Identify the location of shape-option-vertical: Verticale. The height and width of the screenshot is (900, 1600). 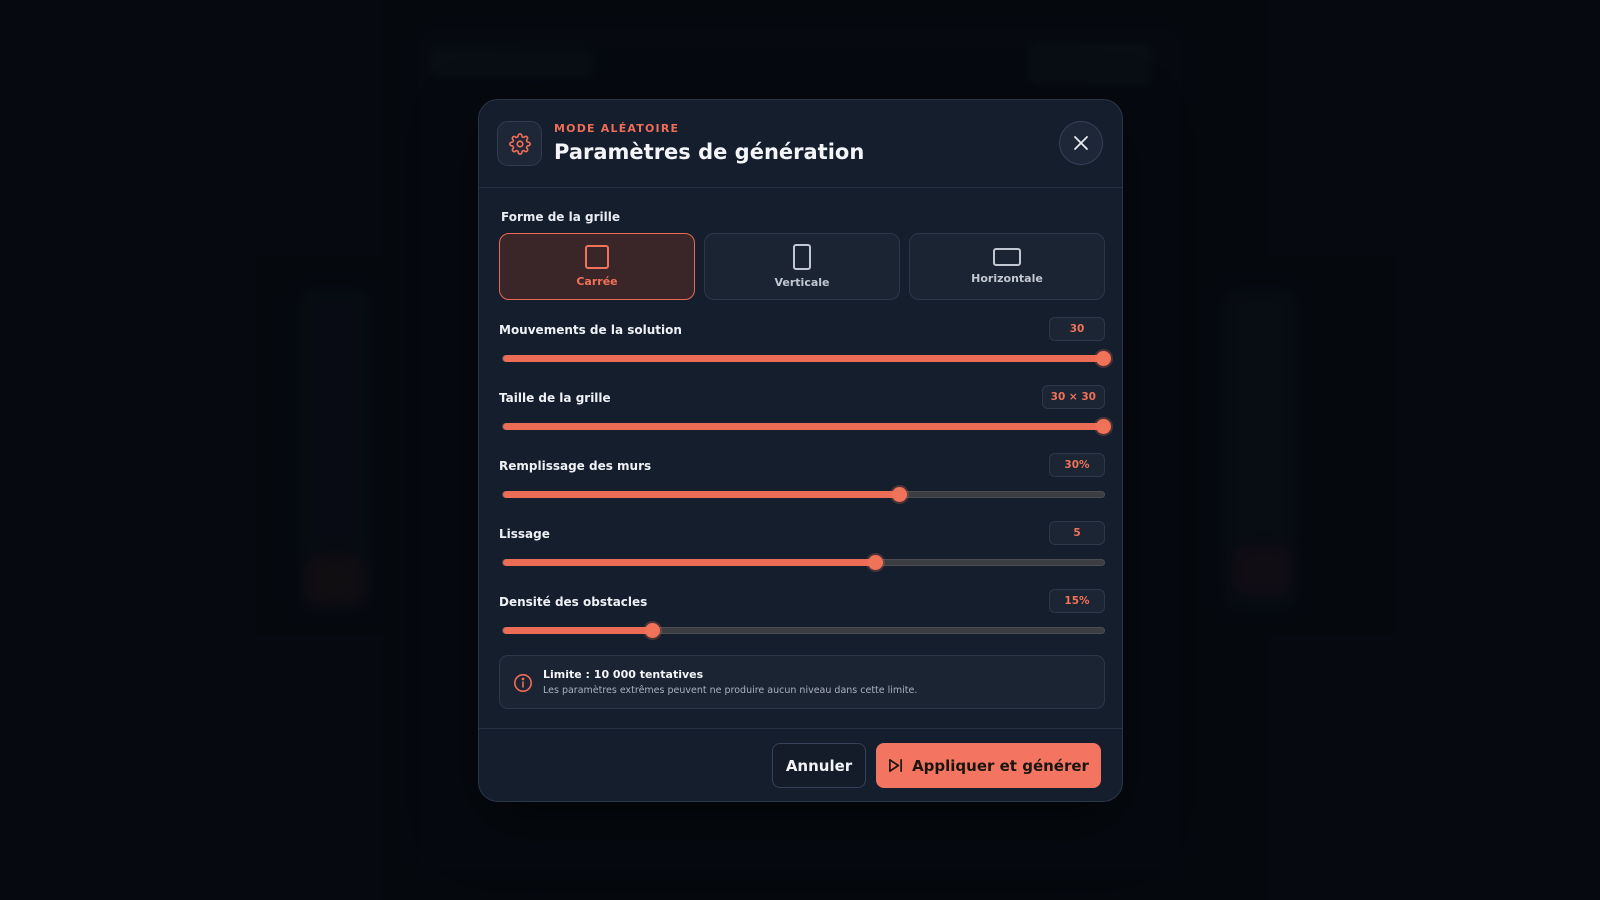
(802, 266).